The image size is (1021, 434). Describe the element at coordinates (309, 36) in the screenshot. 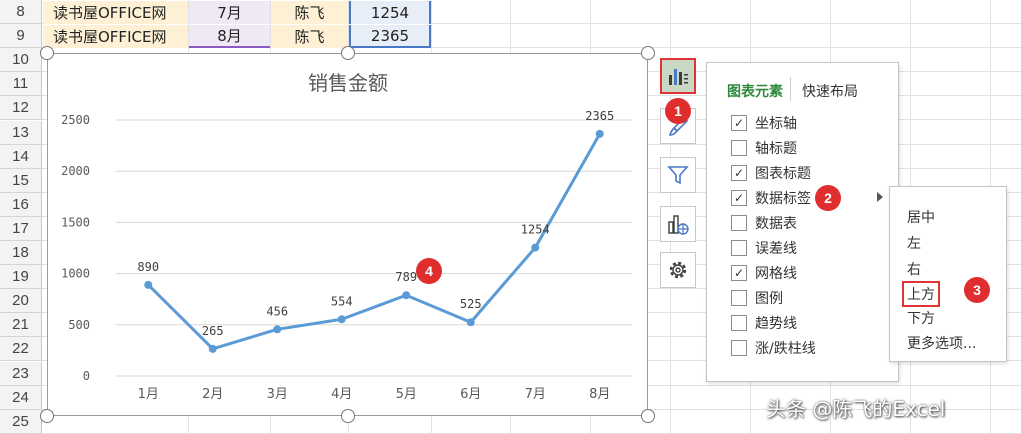

I see `cell-name-row9: 陈飞` at that location.